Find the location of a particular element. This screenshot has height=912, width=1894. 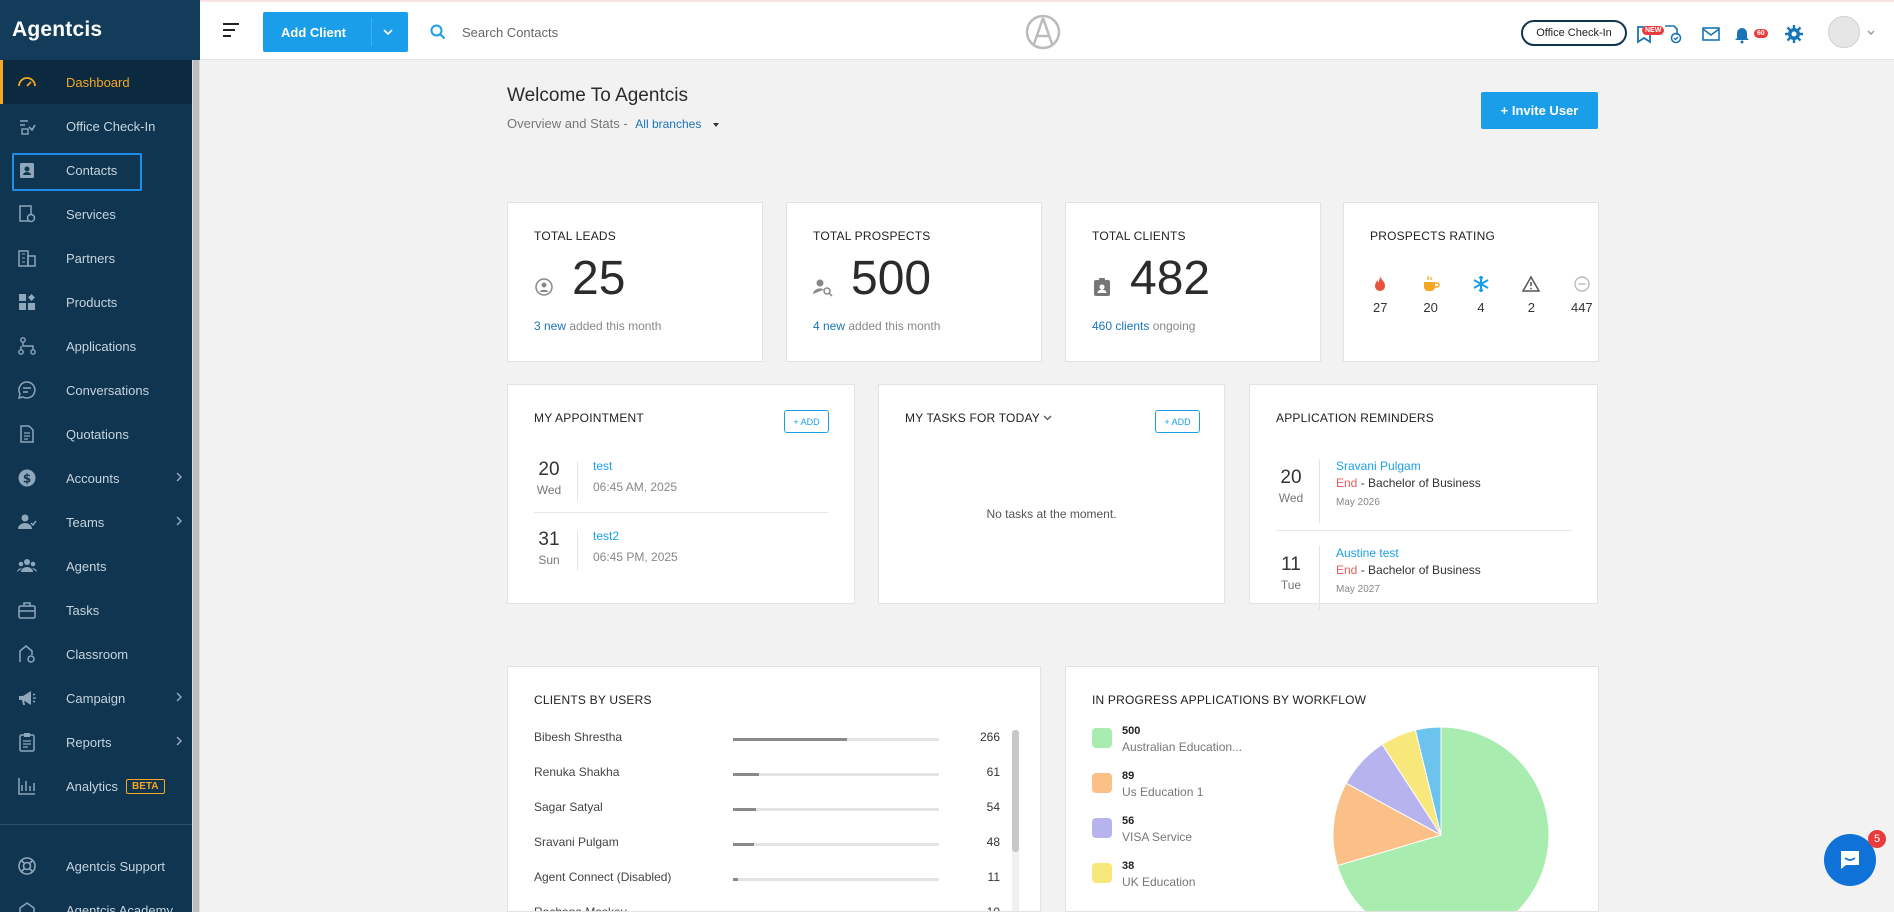

warning-icon is located at coordinates (1531, 283).